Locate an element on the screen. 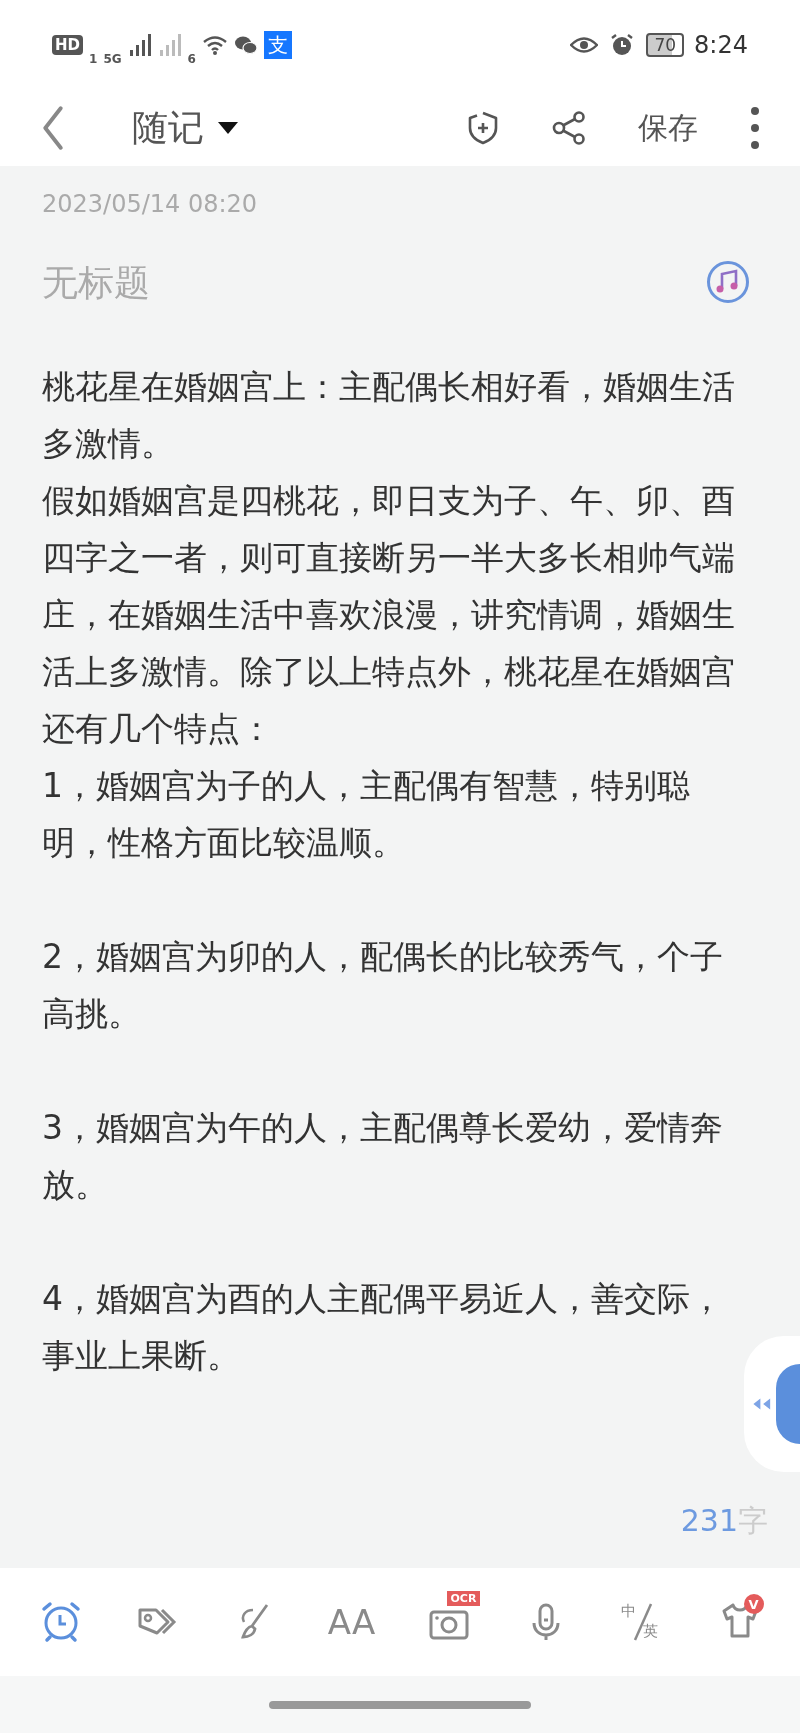 Image resolution: width=800 pixels, height=1733 pixels. sim-label: 1 is located at coordinates (93, 59).